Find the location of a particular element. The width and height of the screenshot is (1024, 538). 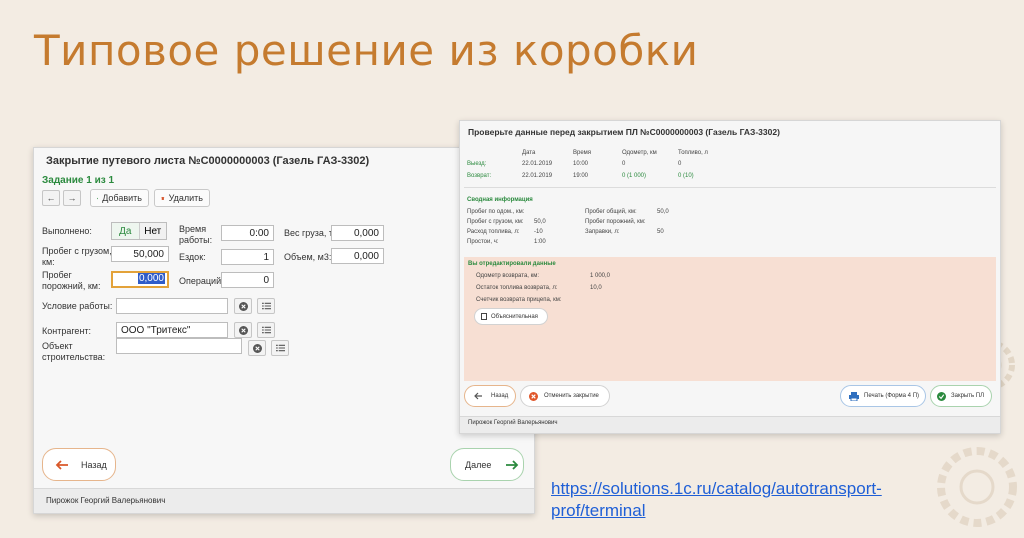

select-construction-button is located at coordinates (280, 348).